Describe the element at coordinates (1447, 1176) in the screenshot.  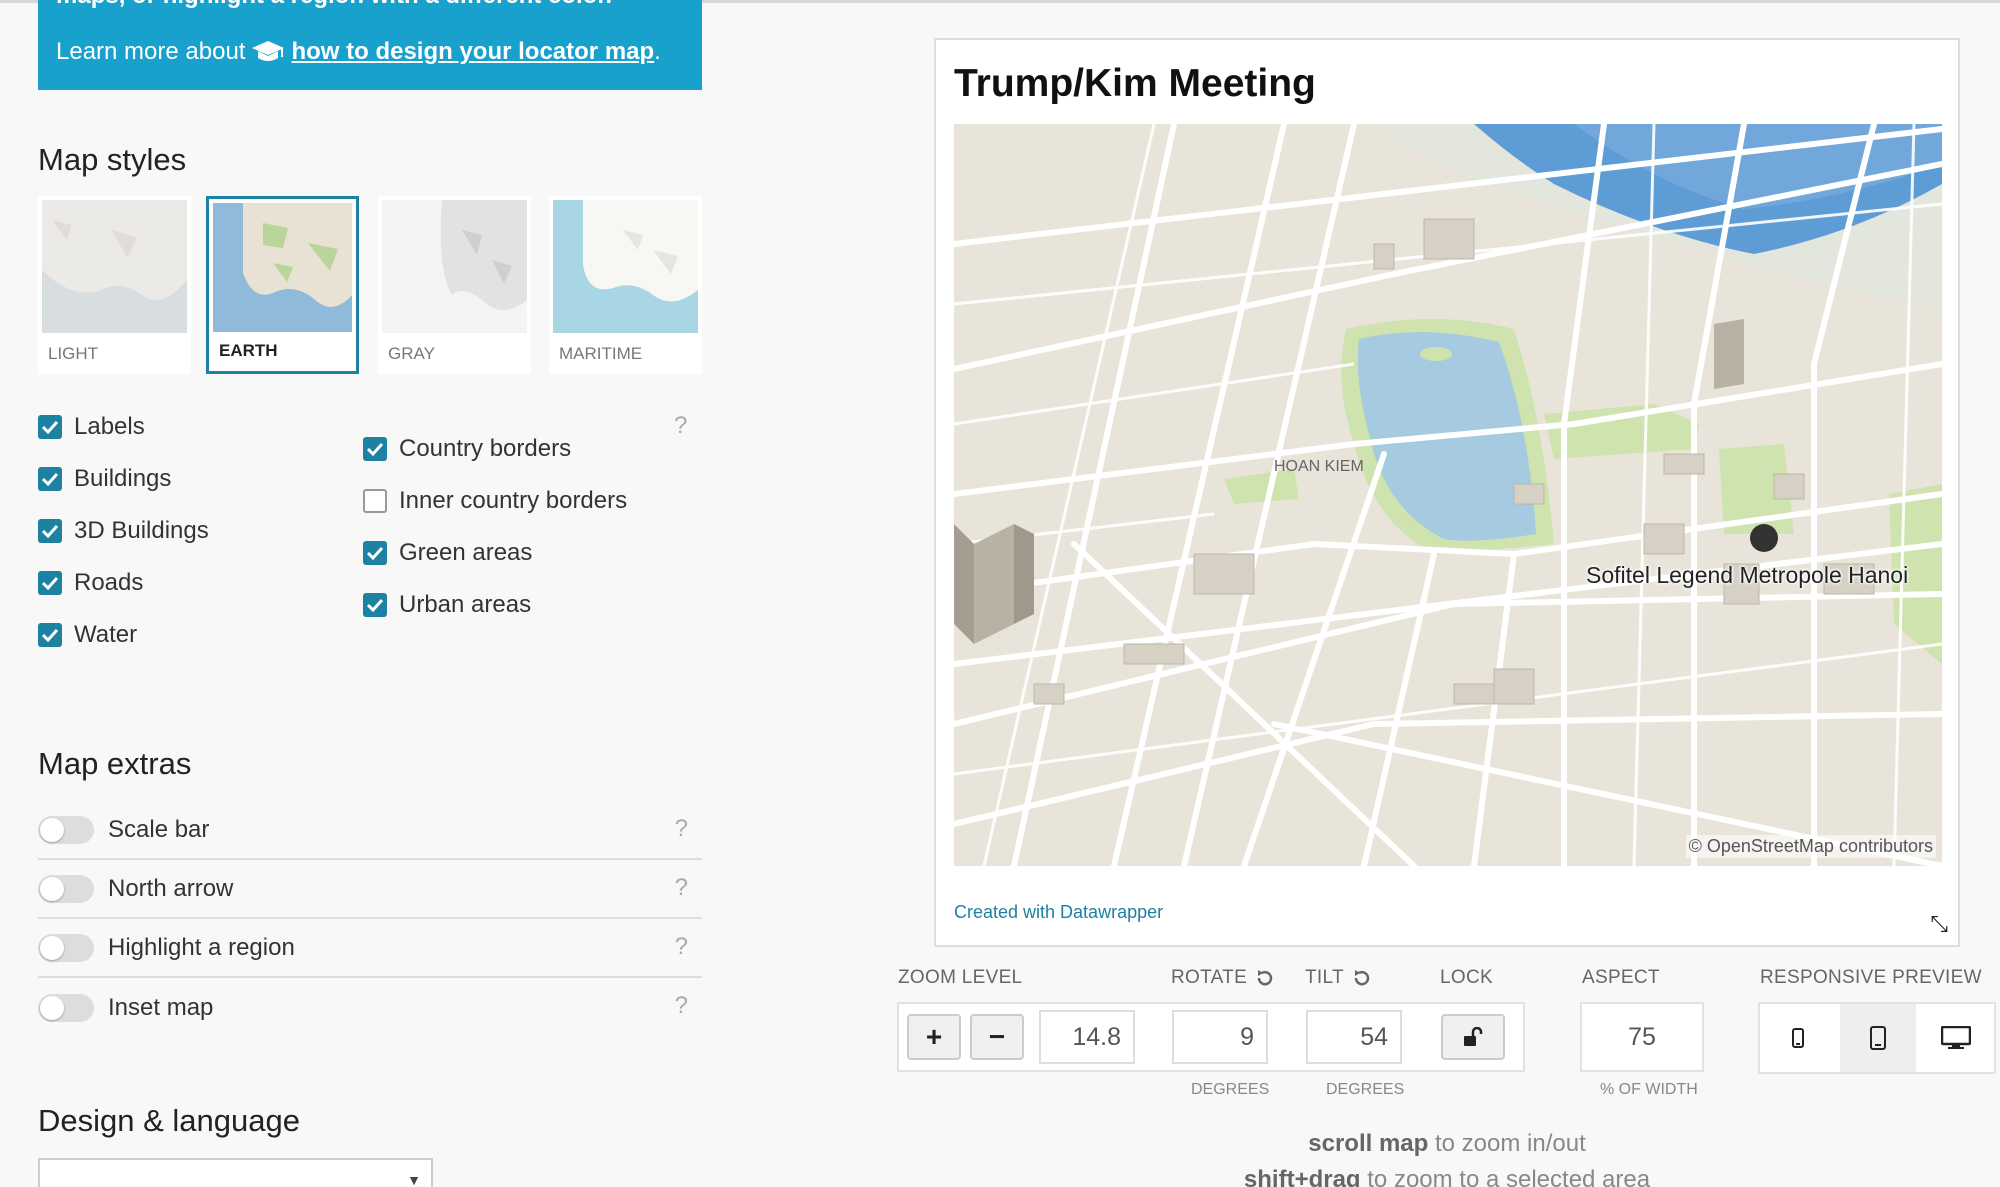
I see `drag-zoom-hint: shift+drag to zoom to a selected area` at that location.